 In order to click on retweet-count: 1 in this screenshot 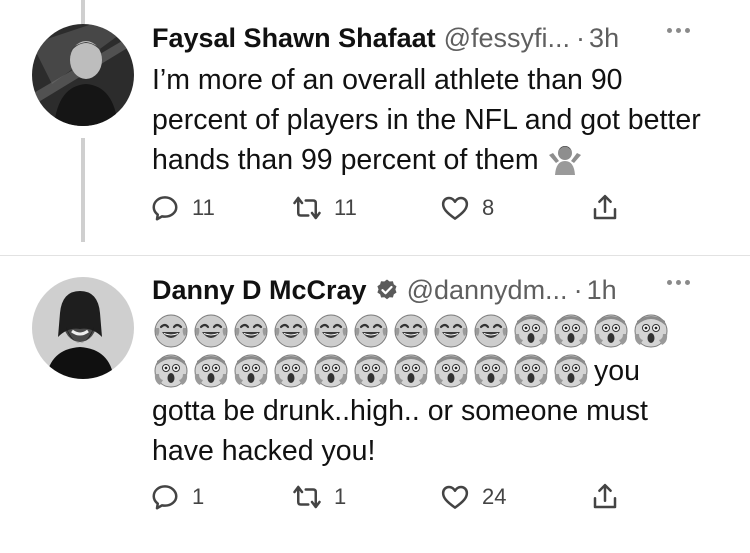, I will do `click(340, 496)`.